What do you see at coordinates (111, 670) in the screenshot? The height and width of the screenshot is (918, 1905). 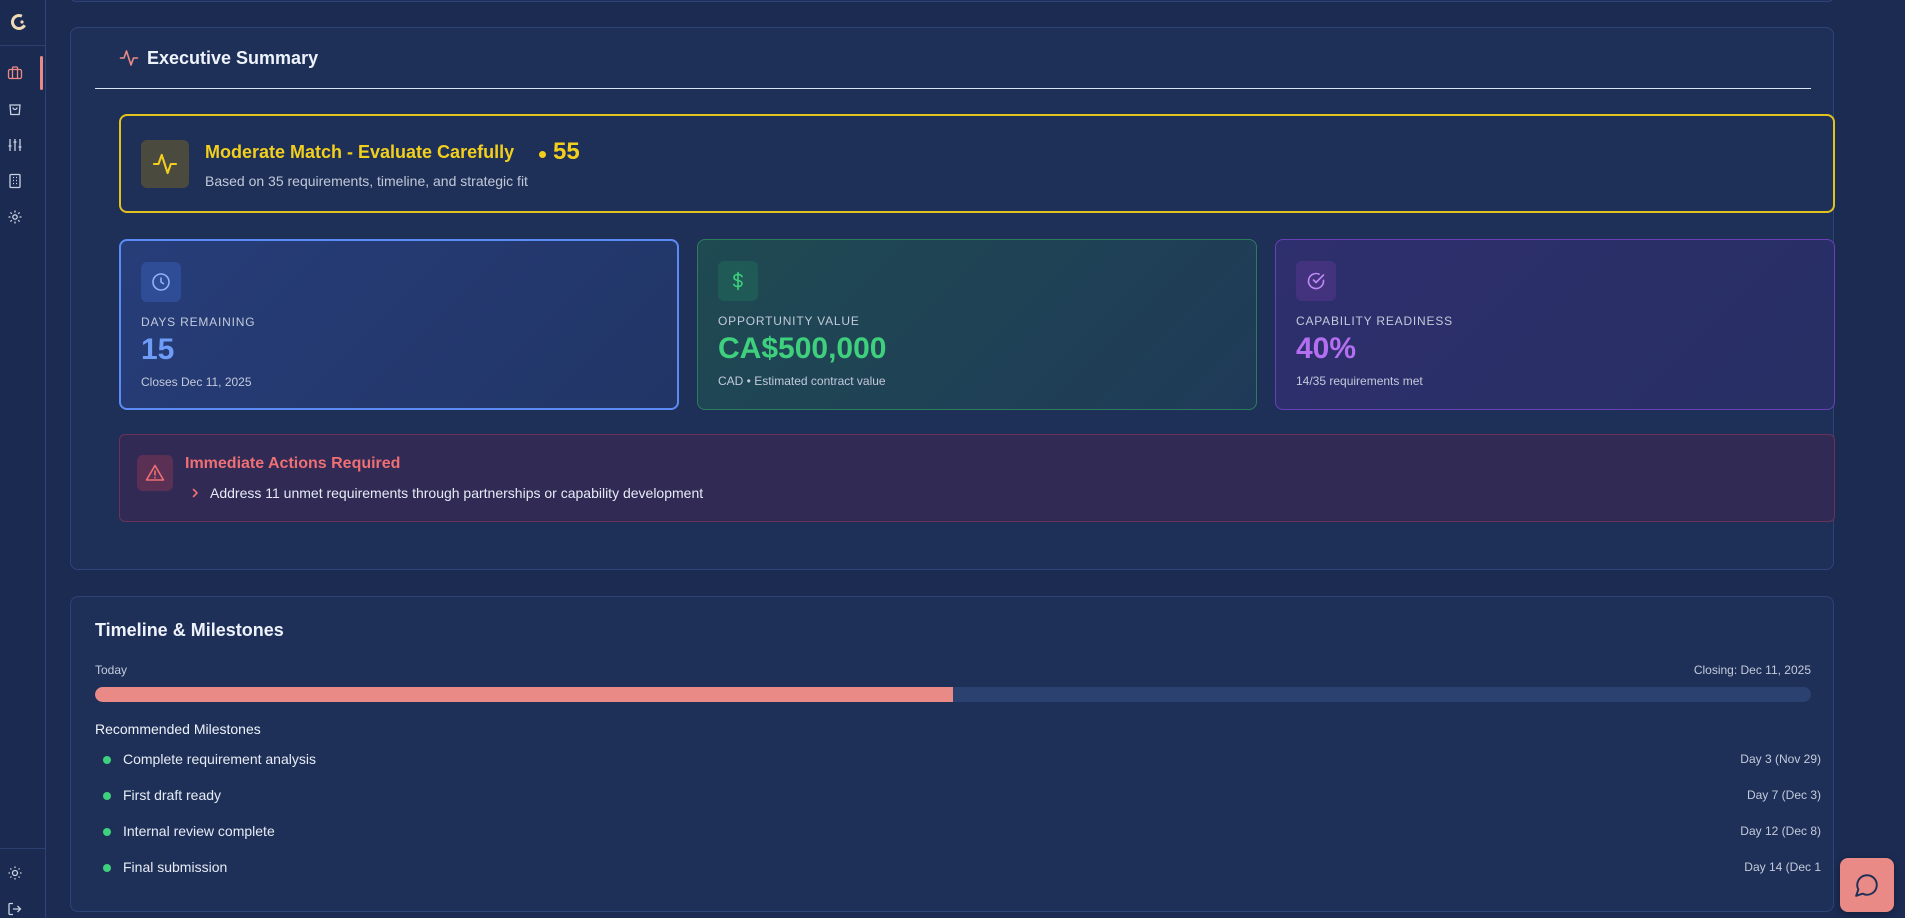 I see `timeline-start-label: Today` at bounding box center [111, 670].